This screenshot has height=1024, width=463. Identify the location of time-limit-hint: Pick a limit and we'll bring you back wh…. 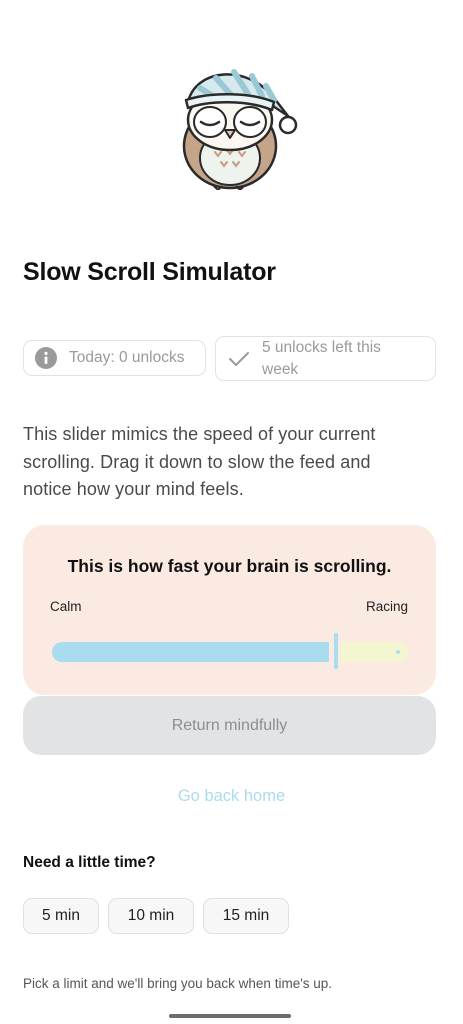
(178, 983).